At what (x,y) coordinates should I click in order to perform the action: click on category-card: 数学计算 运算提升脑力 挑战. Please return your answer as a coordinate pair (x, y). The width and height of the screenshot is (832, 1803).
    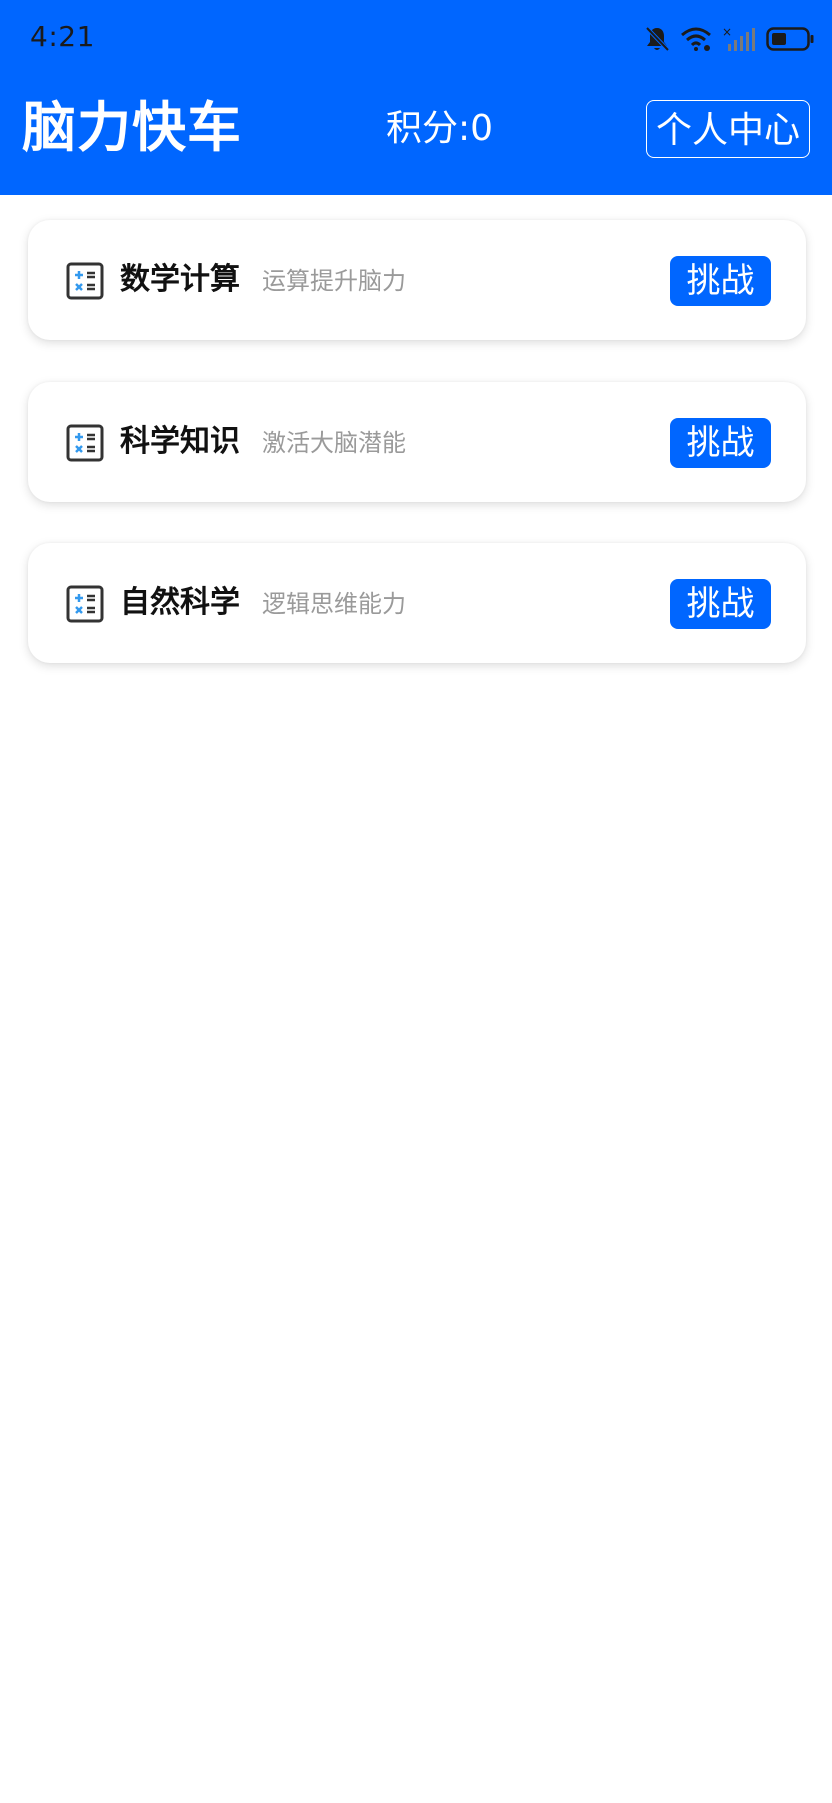
    Looking at the image, I should click on (417, 280).